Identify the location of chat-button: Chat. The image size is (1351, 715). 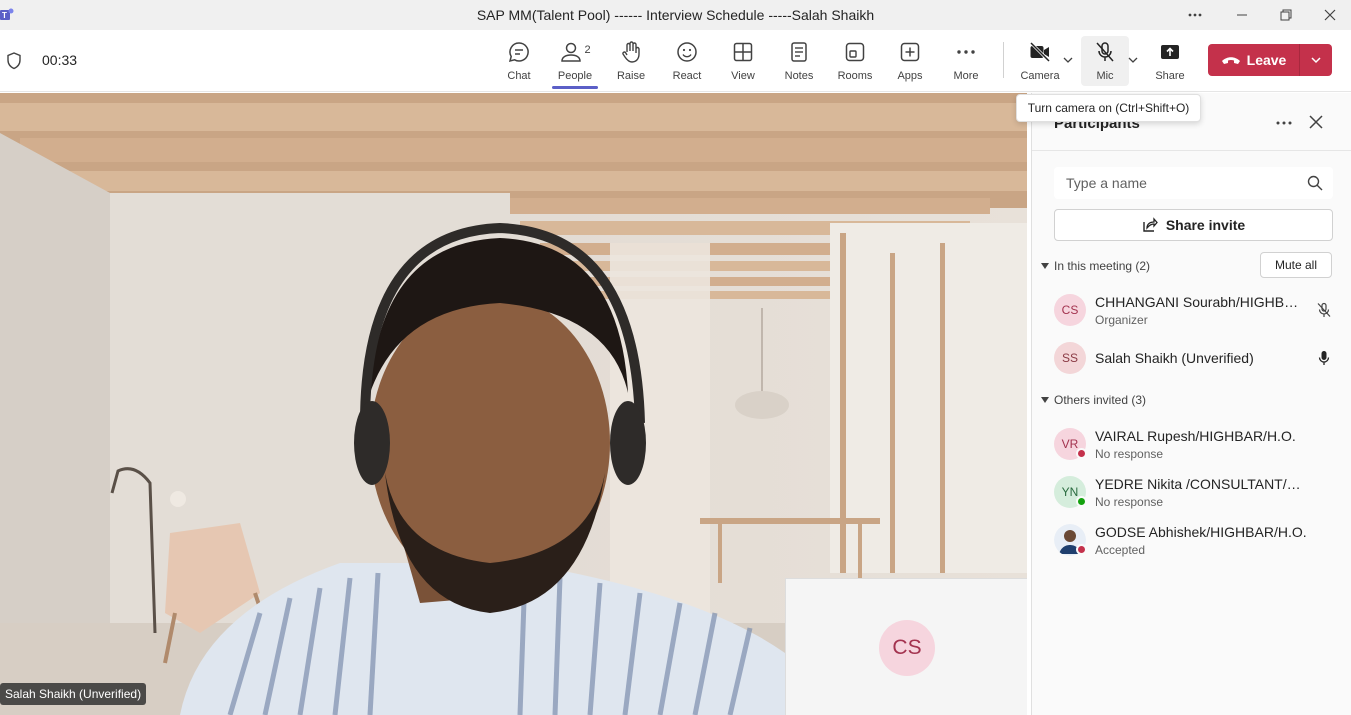
(519, 61).